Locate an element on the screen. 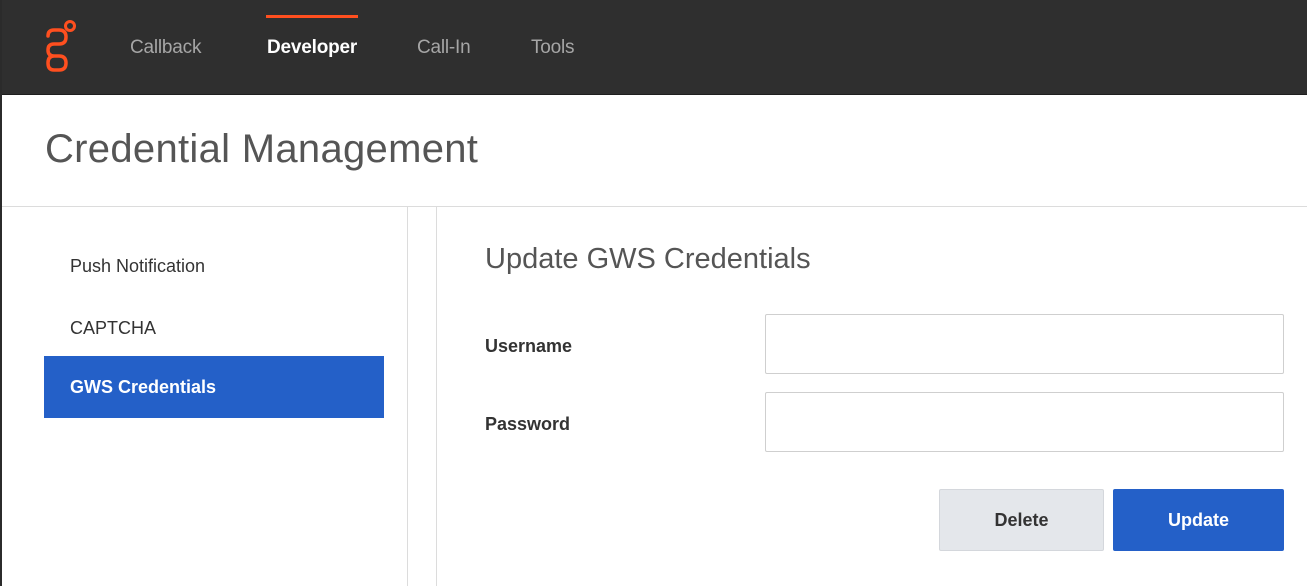 This screenshot has width=1309, height=586. nav-tab-label: Tools is located at coordinates (553, 47).